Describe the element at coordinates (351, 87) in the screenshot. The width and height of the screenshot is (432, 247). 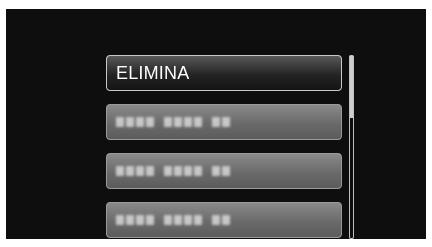
I see `scrollbar-thumb` at that location.